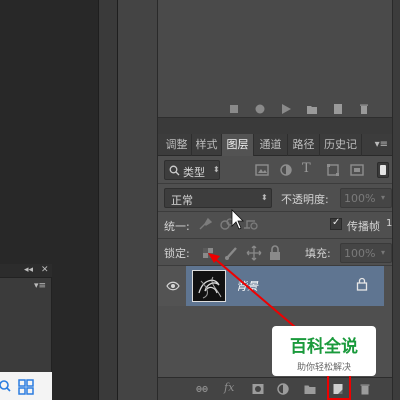  I want to click on filter-type-select: 类型 ⬍, so click(192, 170).